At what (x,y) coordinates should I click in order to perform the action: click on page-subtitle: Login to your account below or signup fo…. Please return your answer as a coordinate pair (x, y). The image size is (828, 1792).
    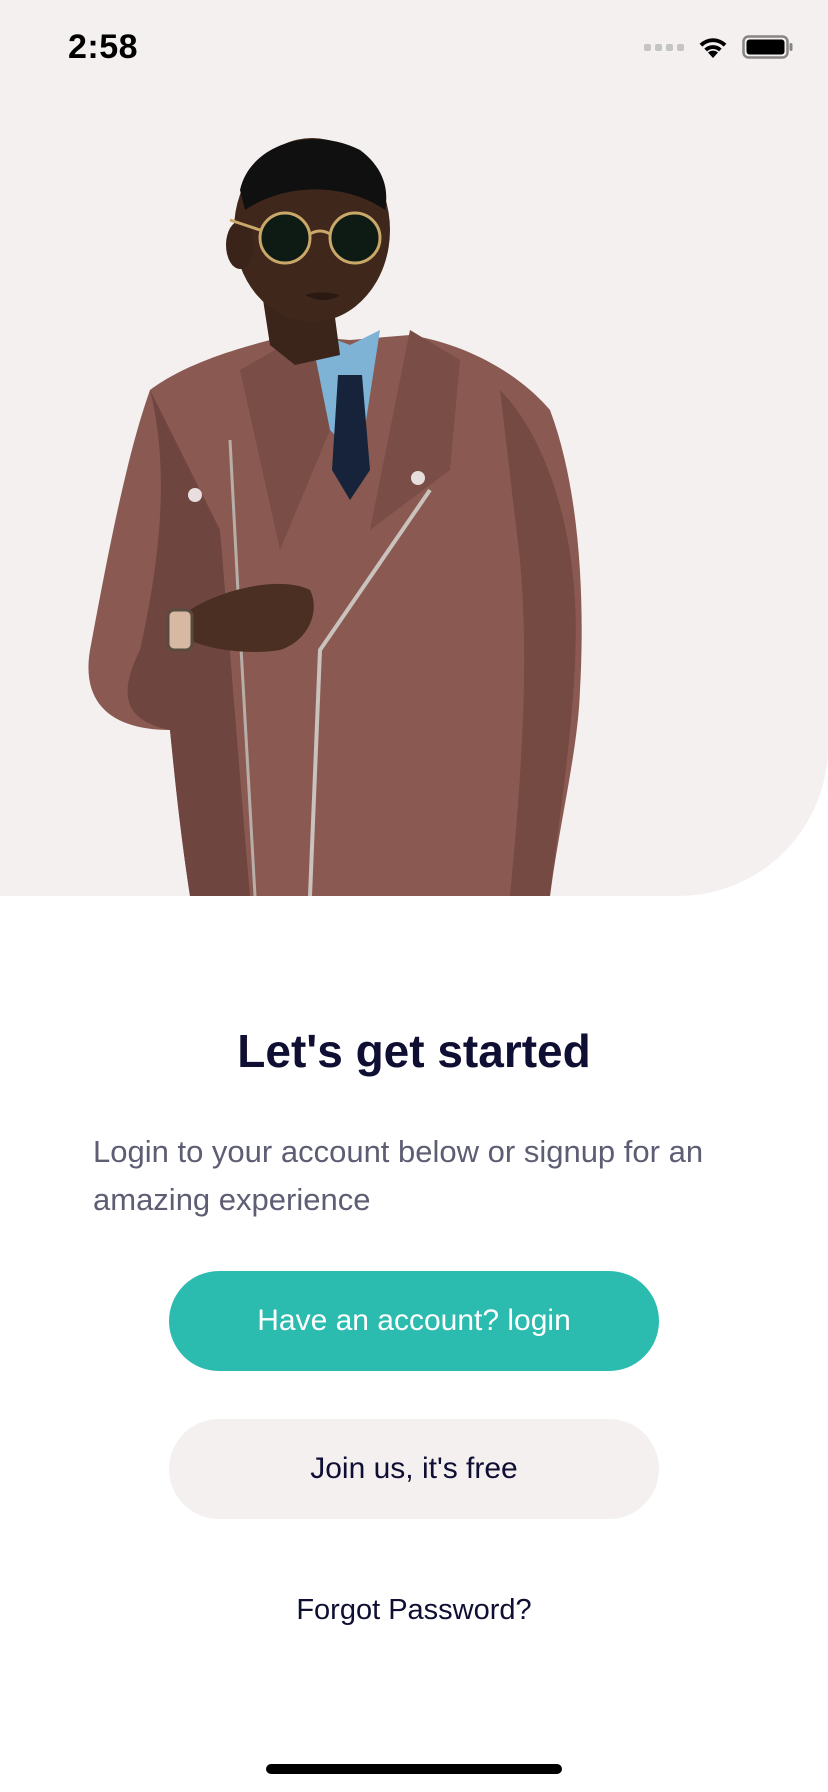
    Looking at the image, I should click on (398, 1175).